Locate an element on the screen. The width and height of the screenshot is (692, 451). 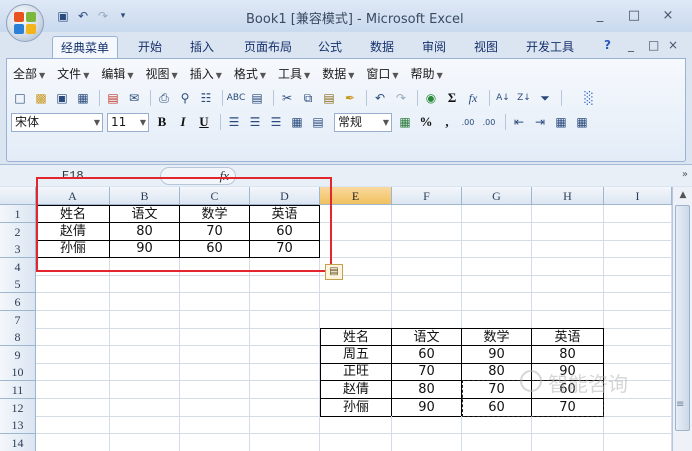
menu-help: 帮助 ▼ is located at coordinates (427, 75).